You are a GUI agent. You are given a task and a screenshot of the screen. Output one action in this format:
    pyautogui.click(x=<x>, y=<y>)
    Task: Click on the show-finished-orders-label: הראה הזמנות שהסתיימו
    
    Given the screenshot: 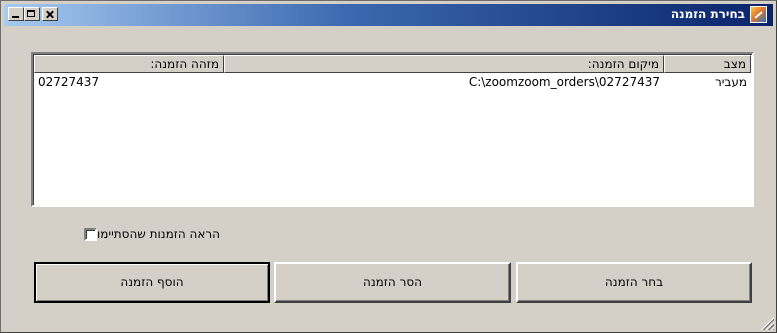 What is the action you would take?
    pyautogui.click(x=158, y=234)
    